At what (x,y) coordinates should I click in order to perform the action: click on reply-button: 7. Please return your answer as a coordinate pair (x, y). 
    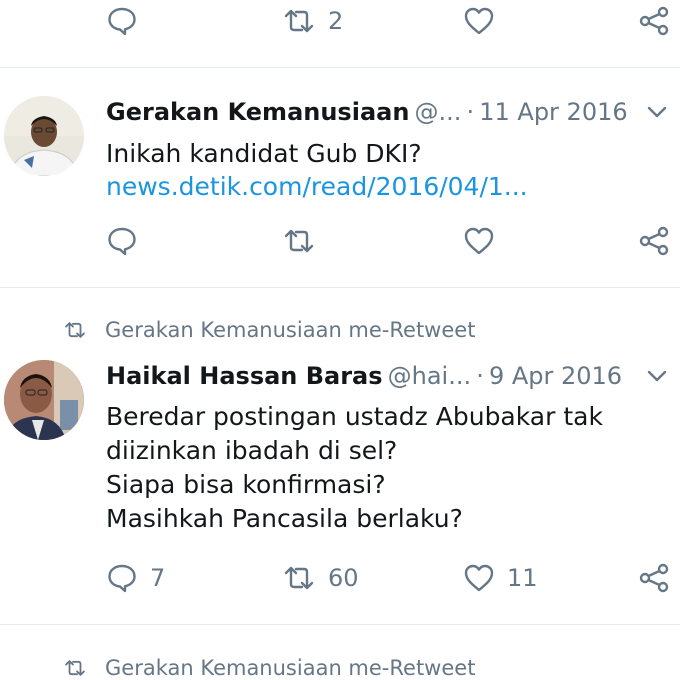
    Looking at the image, I should click on (135, 578).